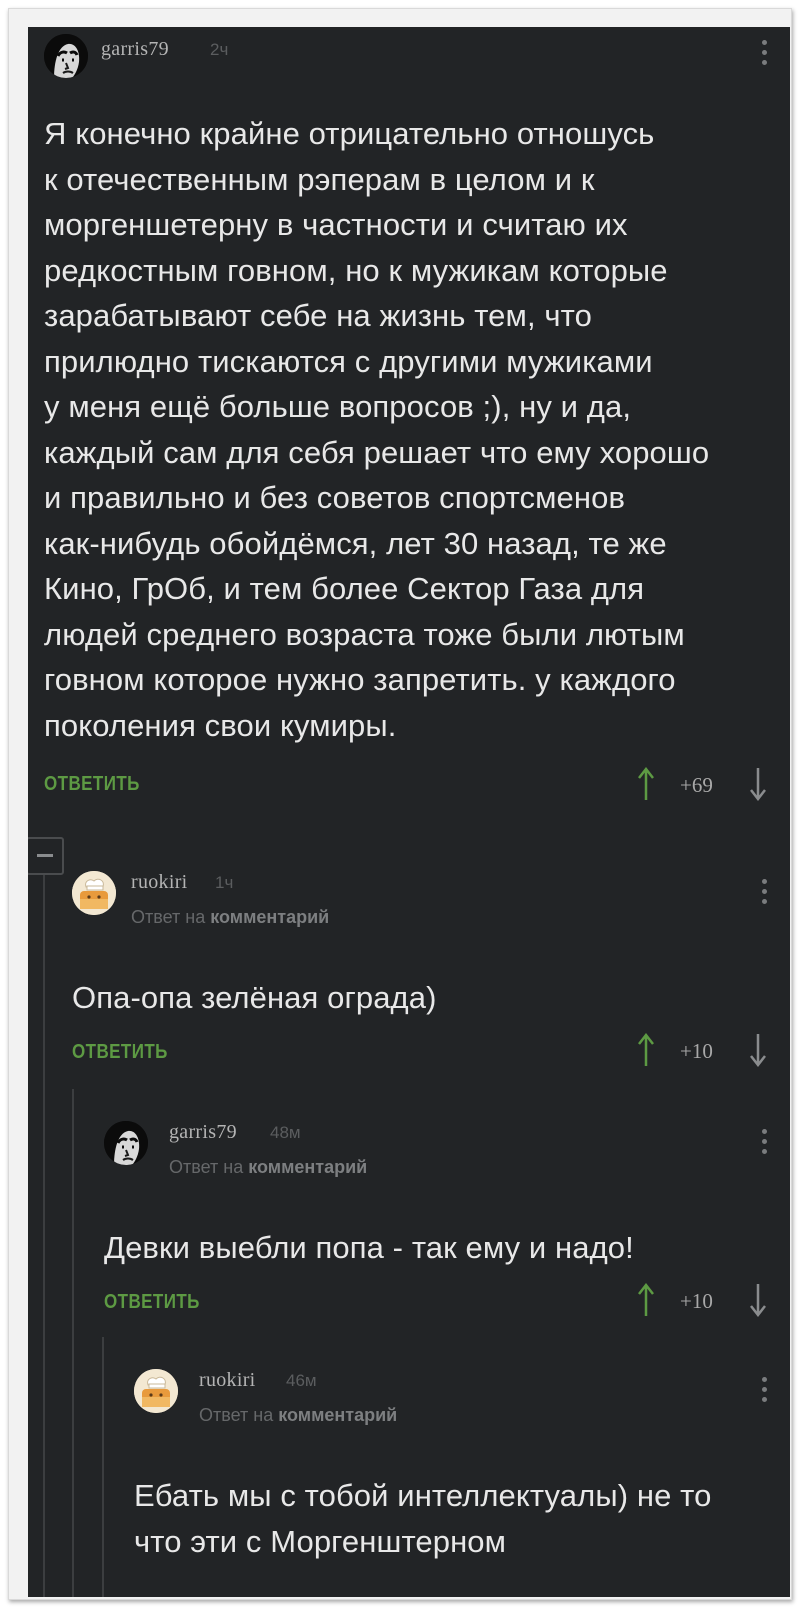 This screenshot has height=1607, width=800. What do you see at coordinates (224, 882) in the screenshot?
I see `comment-time: 1ч` at bounding box center [224, 882].